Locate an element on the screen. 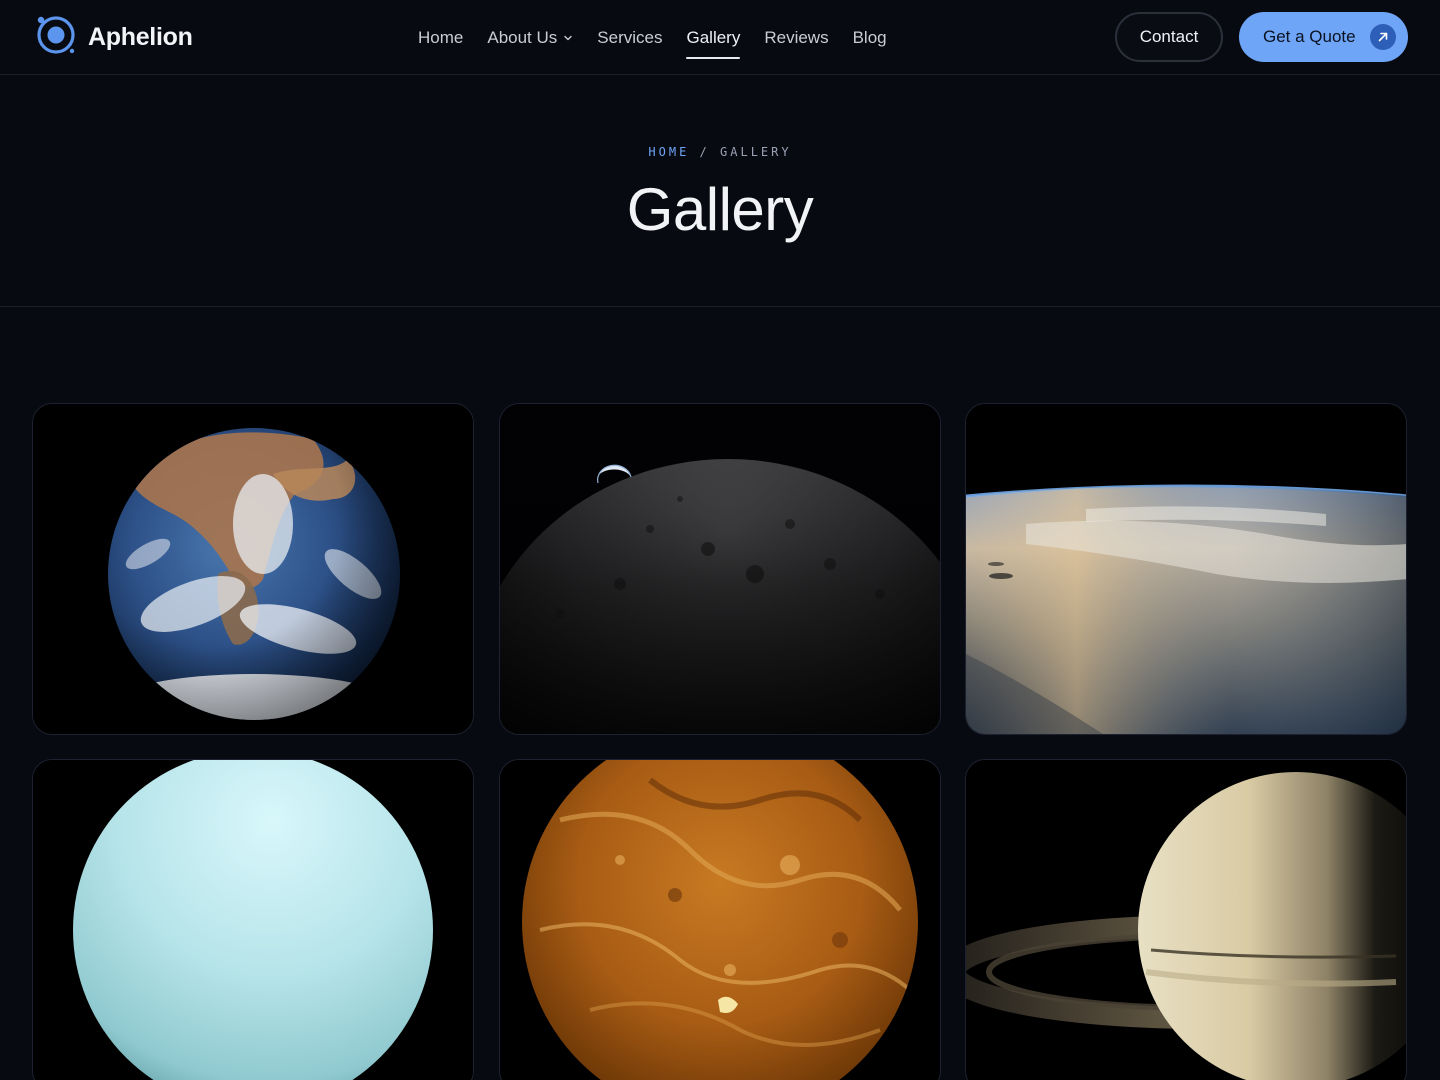 This screenshot has width=1440, height=1080. gallery-image-moon-horizon is located at coordinates (720, 569).